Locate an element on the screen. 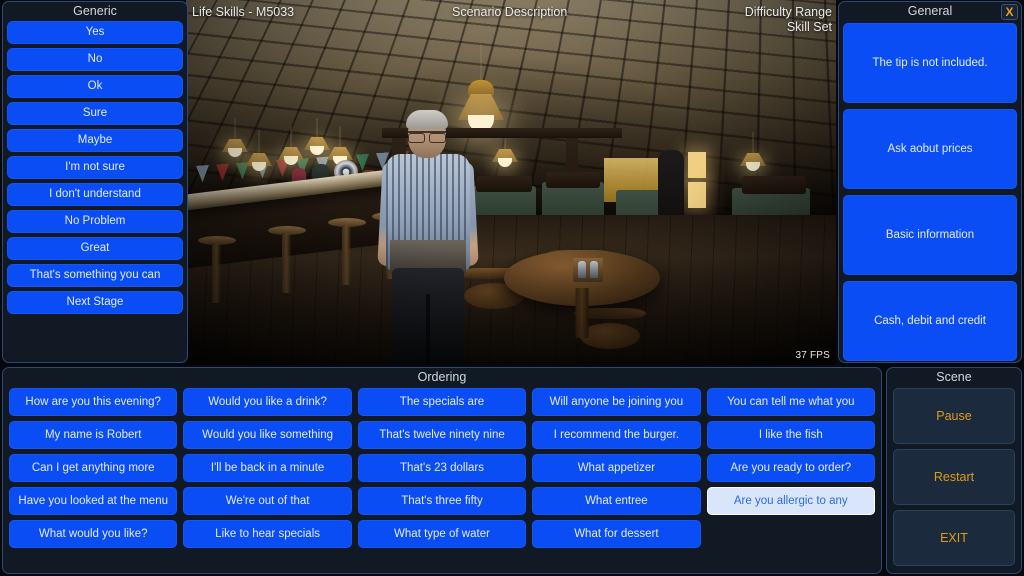 The image size is (1024, 576). general-panel-title: General is located at coordinates (930, 11).